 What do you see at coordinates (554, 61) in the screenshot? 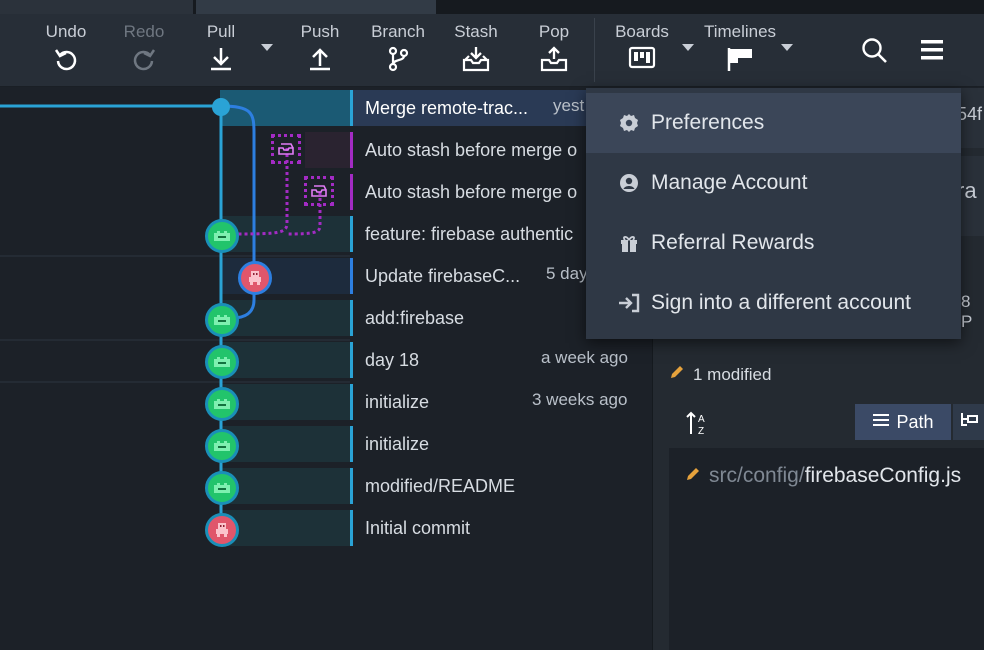
I see `pop-icon` at bounding box center [554, 61].